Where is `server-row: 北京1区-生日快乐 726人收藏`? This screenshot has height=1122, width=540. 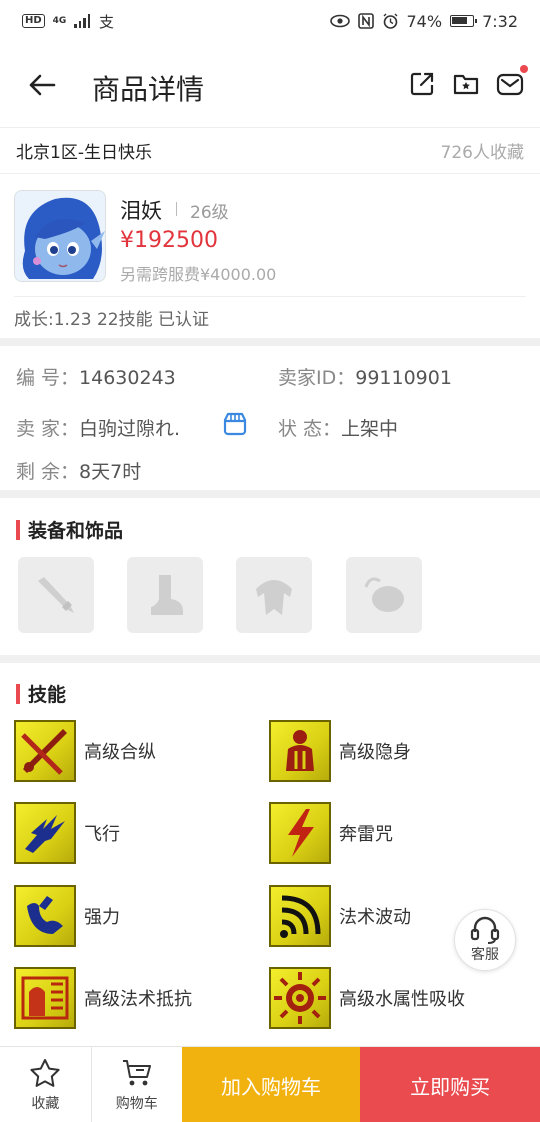
server-row: 北京1区-生日快乐 726人收藏 is located at coordinates (270, 151).